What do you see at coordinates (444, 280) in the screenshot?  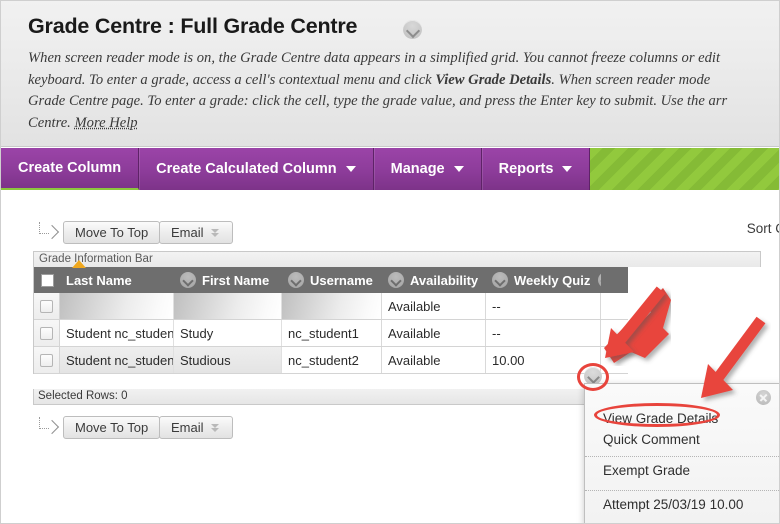 I see `column-header-availability-label: Availability` at bounding box center [444, 280].